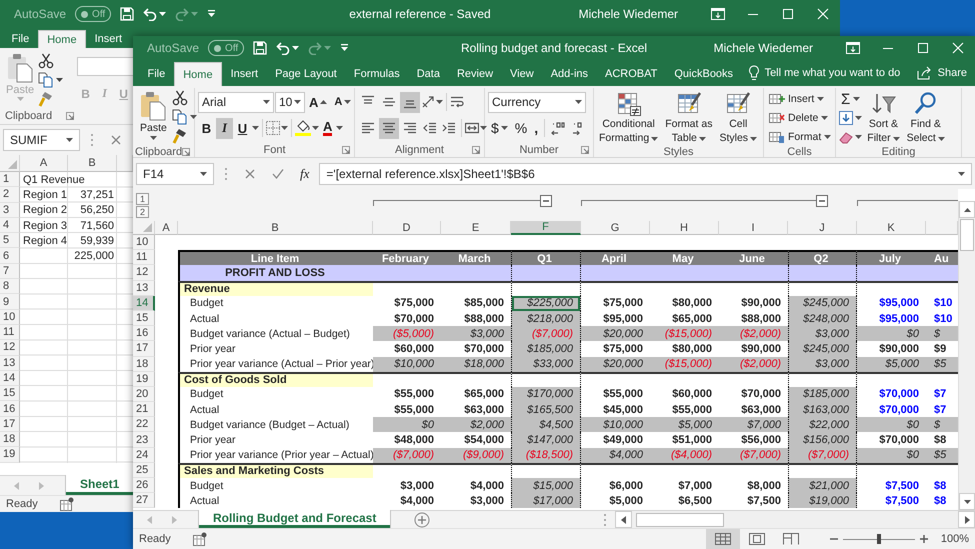 This screenshot has height=549, width=975. I want to click on row-header: 10, so click(144, 242).